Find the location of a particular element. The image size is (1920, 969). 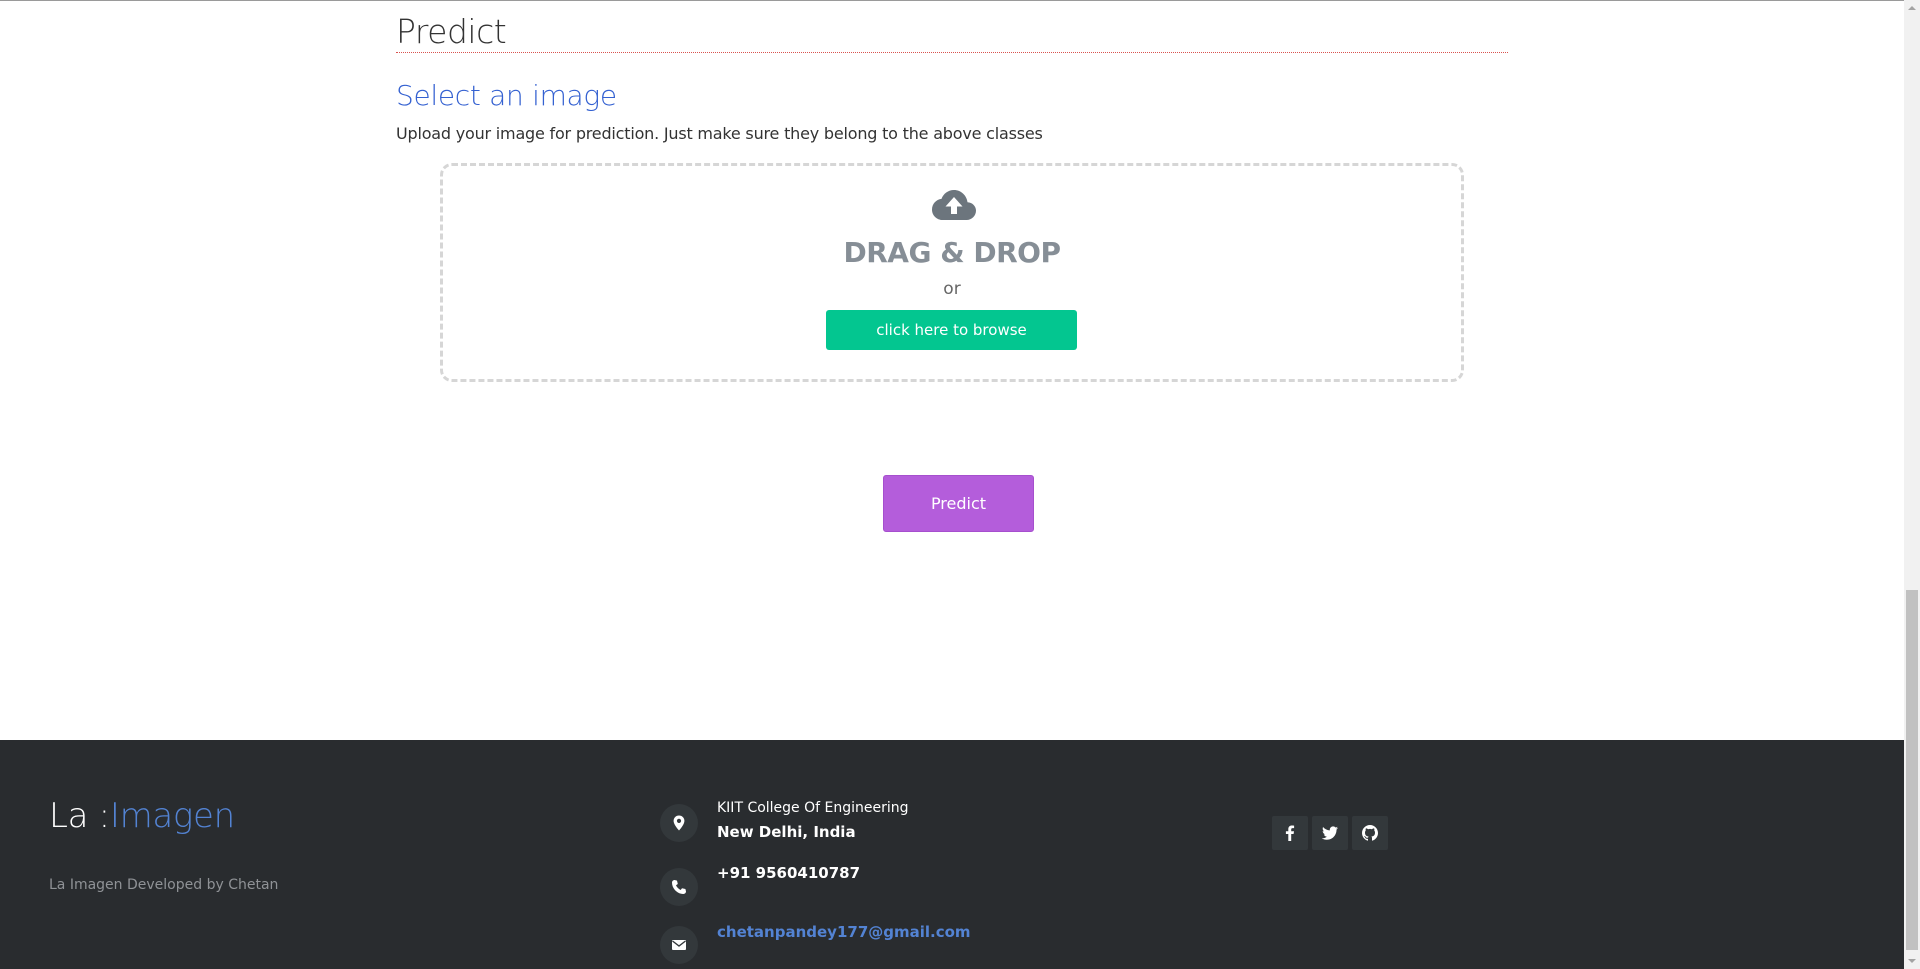

address-line-1: KIIT College Of Engineering is located at coordinates (813, 808).